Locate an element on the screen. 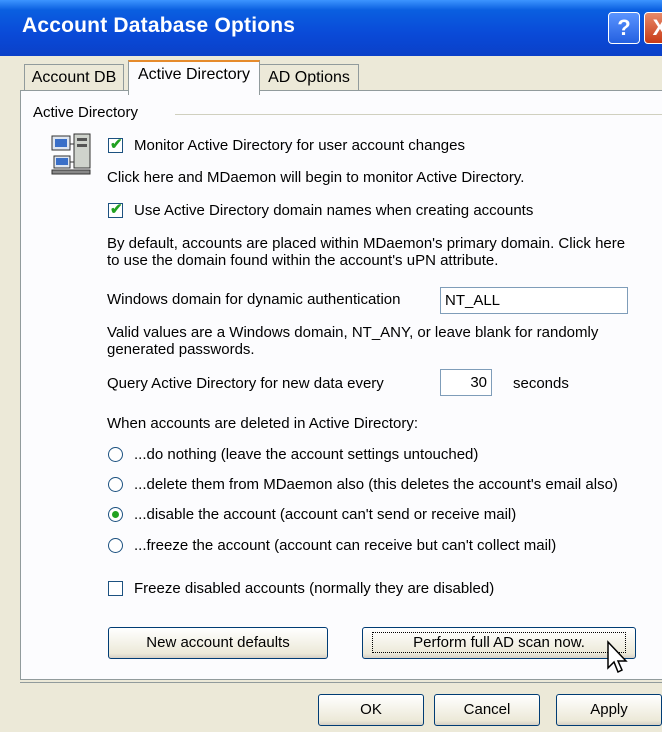 The width and height of the screenshot is (662, 732). ok-button: OK is located at coordinates (371, 710).